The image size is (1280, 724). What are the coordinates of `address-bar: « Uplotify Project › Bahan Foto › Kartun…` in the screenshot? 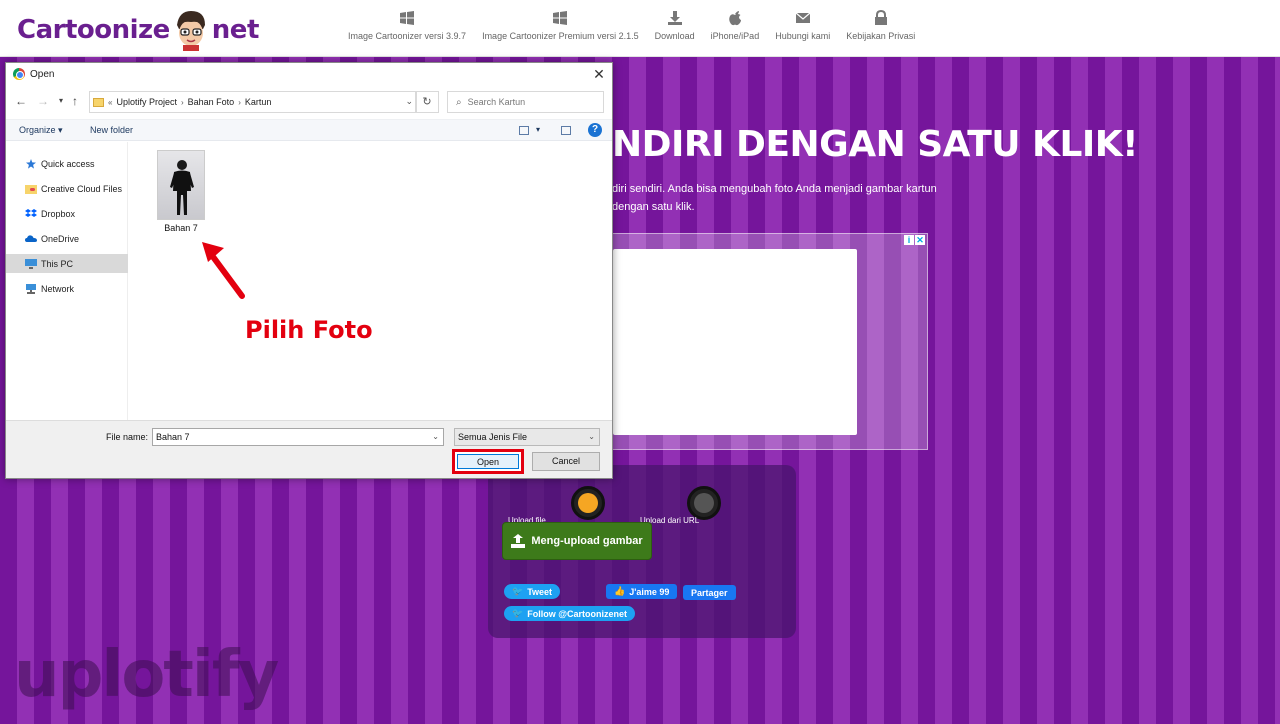 It's located at (253, 102).